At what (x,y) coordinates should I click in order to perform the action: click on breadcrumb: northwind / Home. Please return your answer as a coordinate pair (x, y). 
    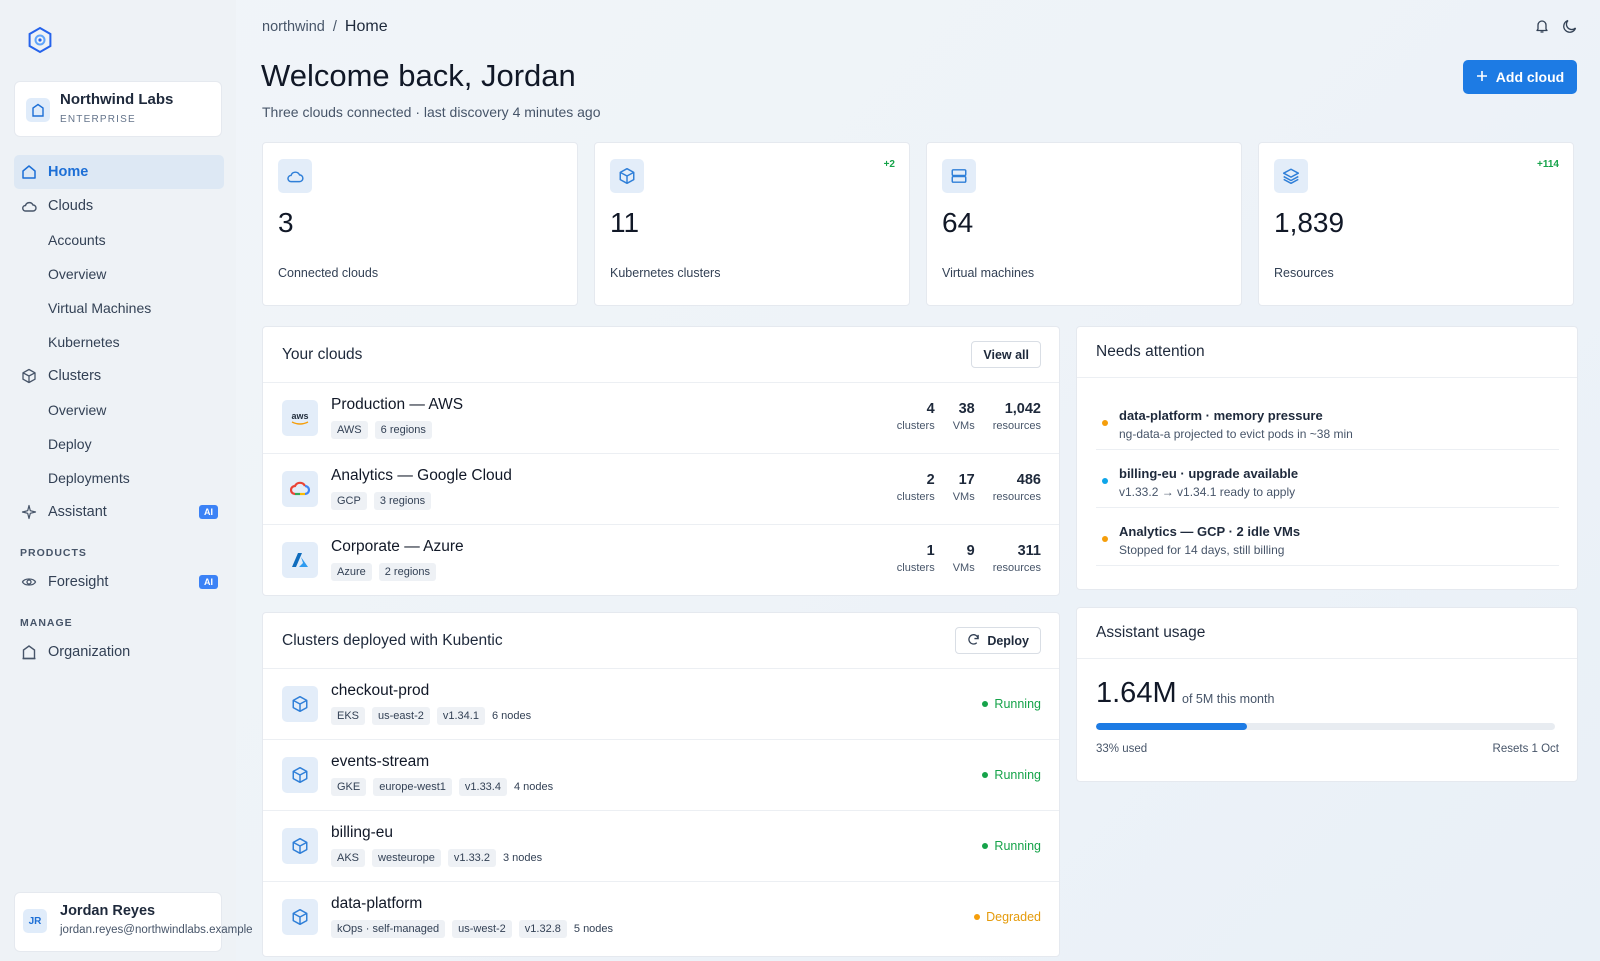
    Looking at the image, I should click on (325, 27).